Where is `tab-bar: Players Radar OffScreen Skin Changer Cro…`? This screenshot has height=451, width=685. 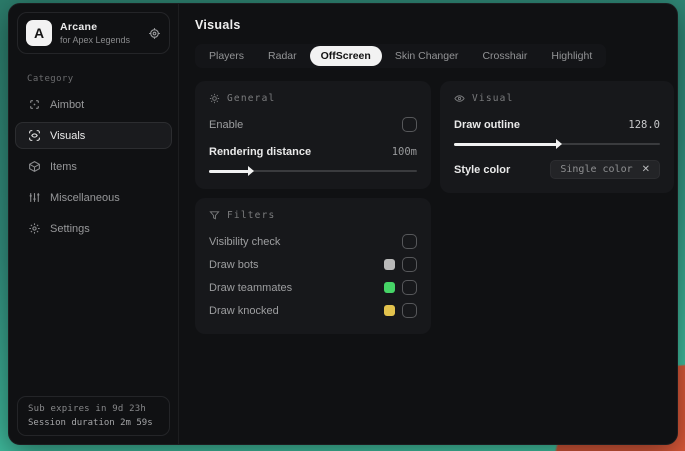 tab-bar: Players Radar OffScreen Skin Changer Cro… is located at coordinates (401, 56).